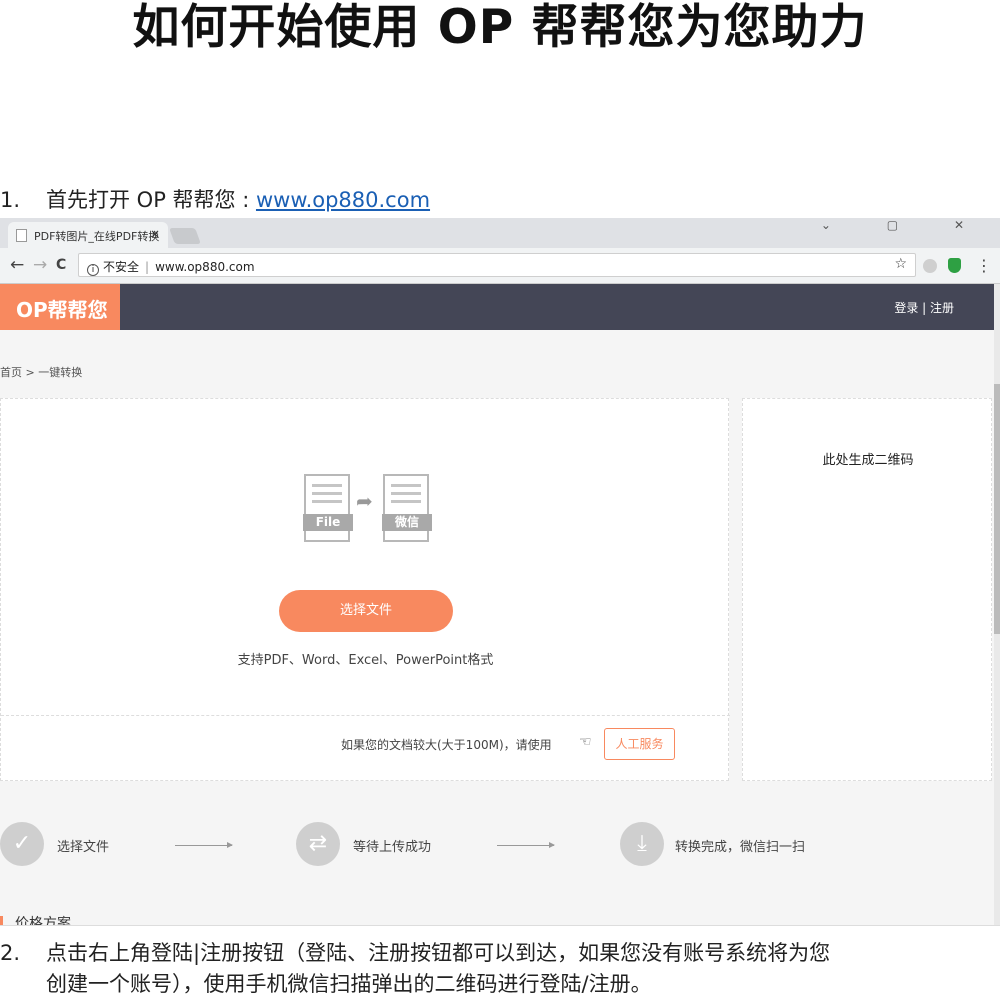  Describe the element at coordinates (61, 265) in the screenshot. I see `reload-icon: C` at that location.